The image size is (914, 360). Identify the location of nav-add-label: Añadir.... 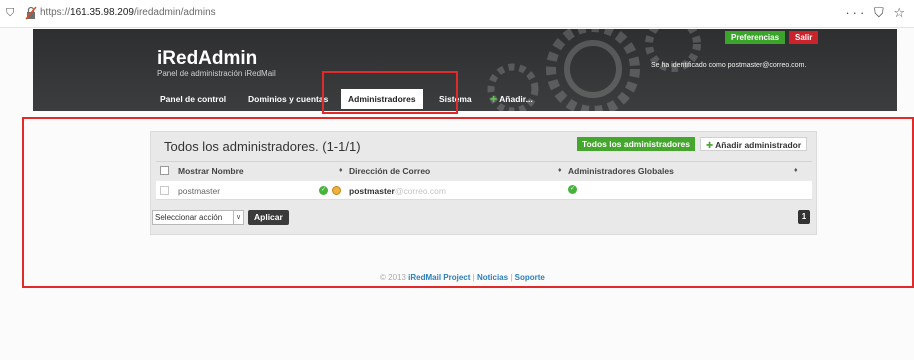
(516, 99).